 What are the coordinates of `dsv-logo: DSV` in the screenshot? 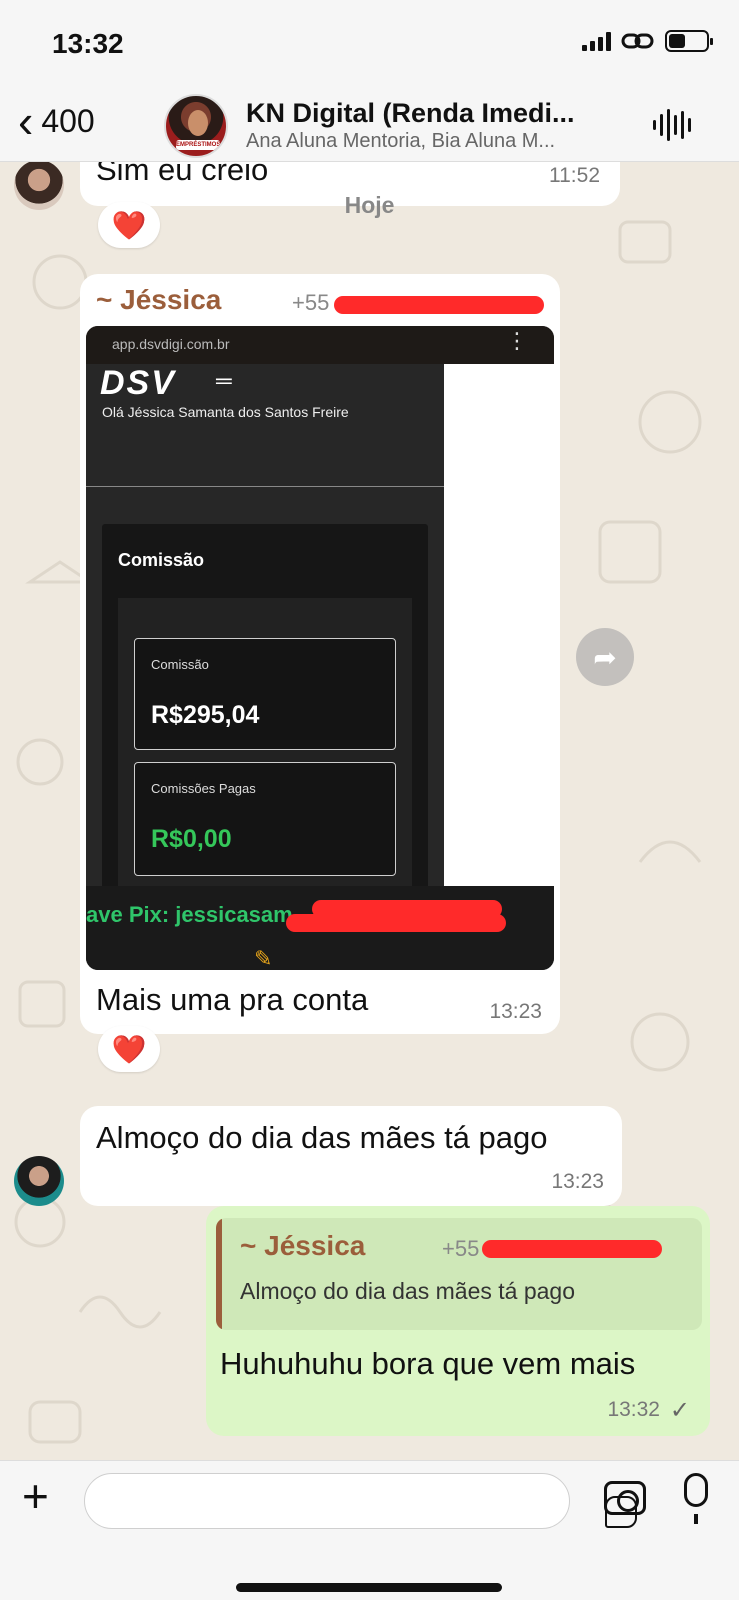 It's located at (138, 383).